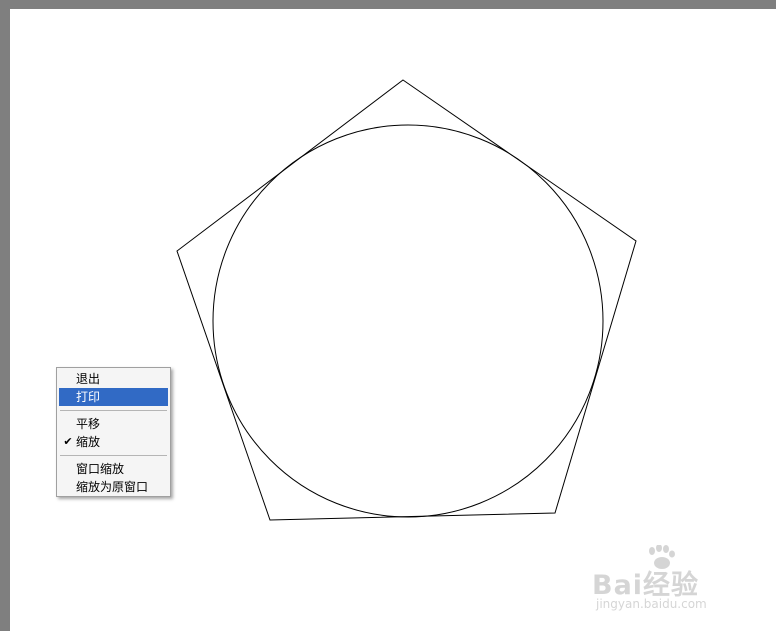  I want to click on menu-item-label: 退出, so click(88, 379).